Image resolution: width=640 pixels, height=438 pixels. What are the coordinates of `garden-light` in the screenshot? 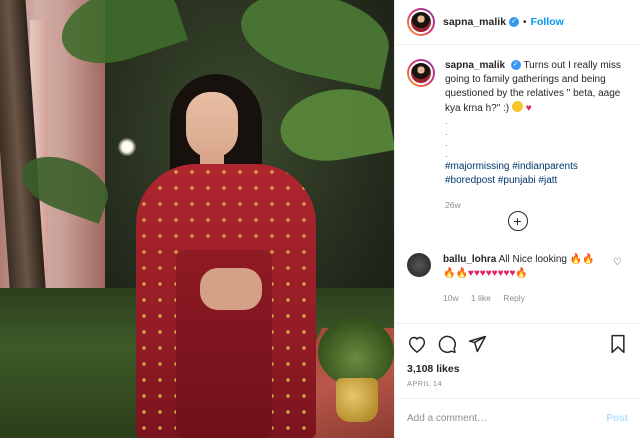 It's located at (127, 147).